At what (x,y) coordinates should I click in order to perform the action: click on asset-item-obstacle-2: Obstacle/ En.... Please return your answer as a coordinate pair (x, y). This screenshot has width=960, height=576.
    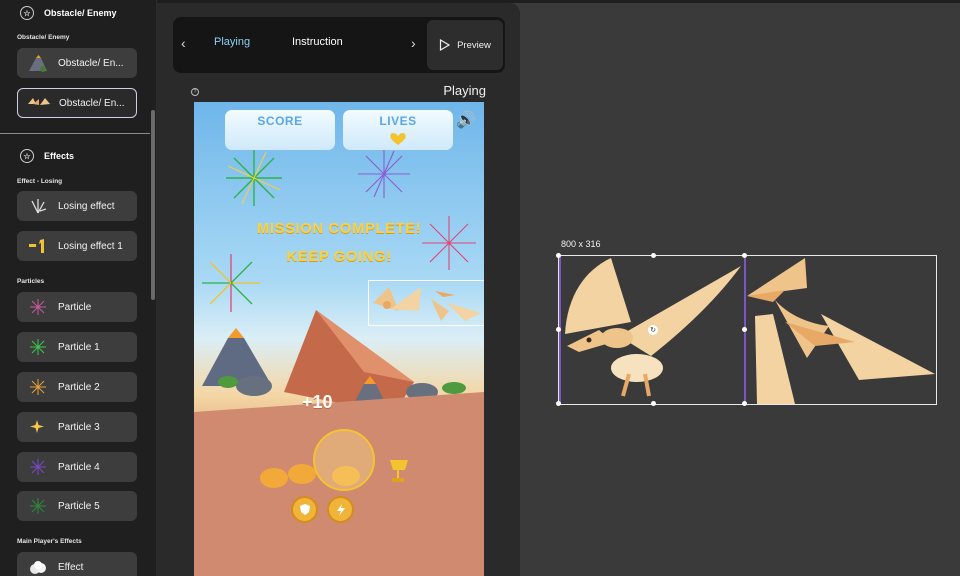
    Looking at the image, I should click on (77, 103).